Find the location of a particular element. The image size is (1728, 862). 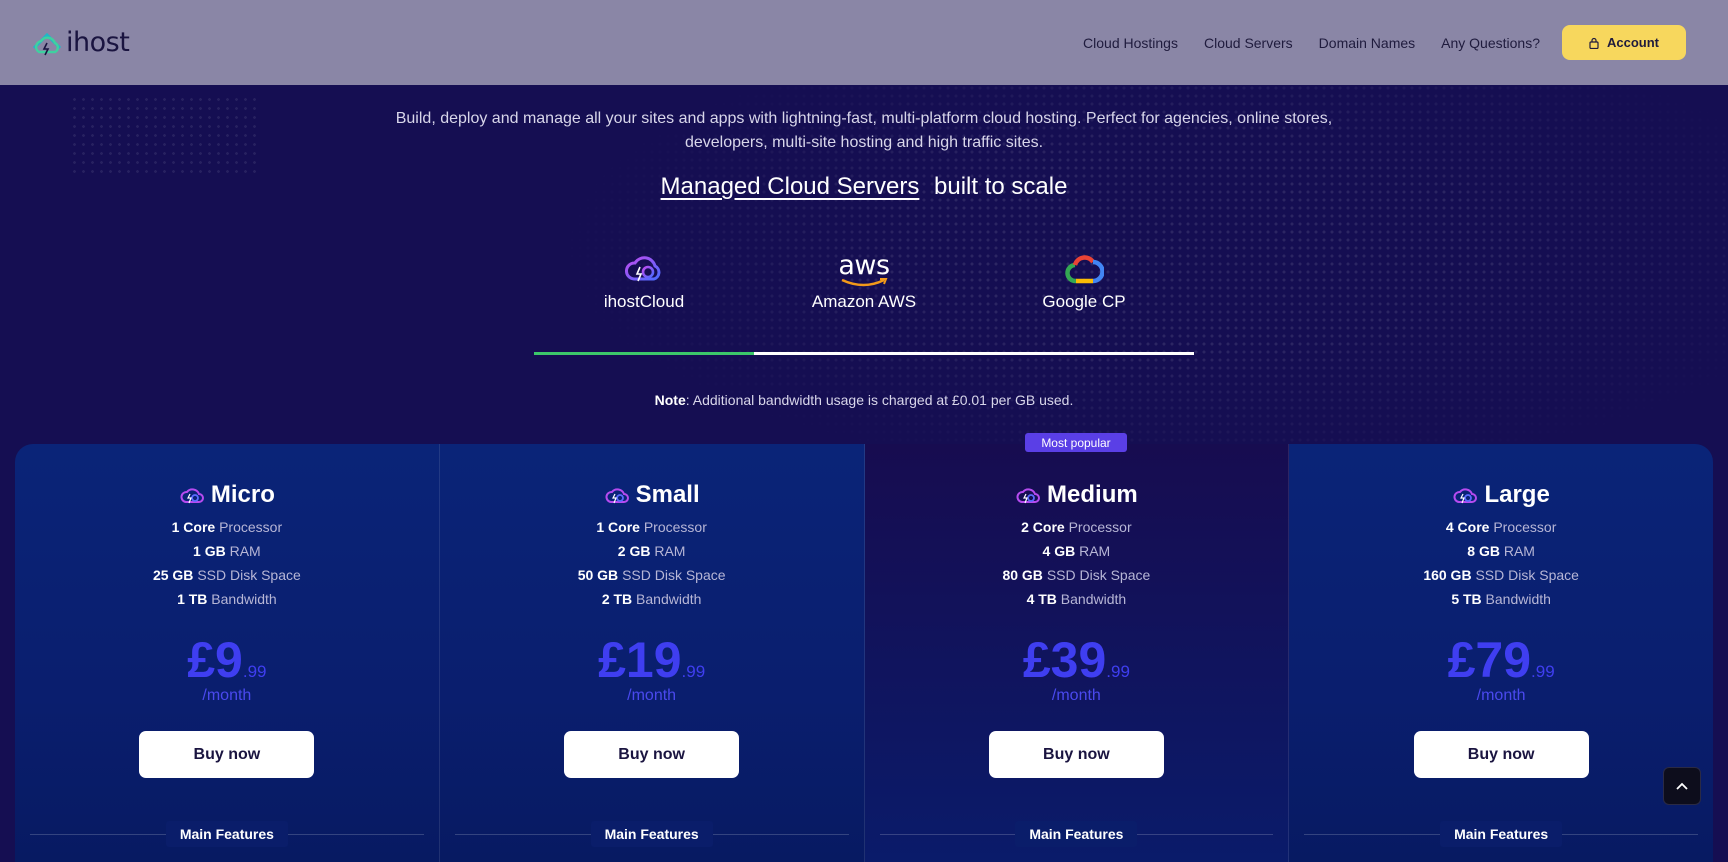

provider-tabs: ihostCloud aws Amazon AWS Google CP is located at coordinates (864, 303).